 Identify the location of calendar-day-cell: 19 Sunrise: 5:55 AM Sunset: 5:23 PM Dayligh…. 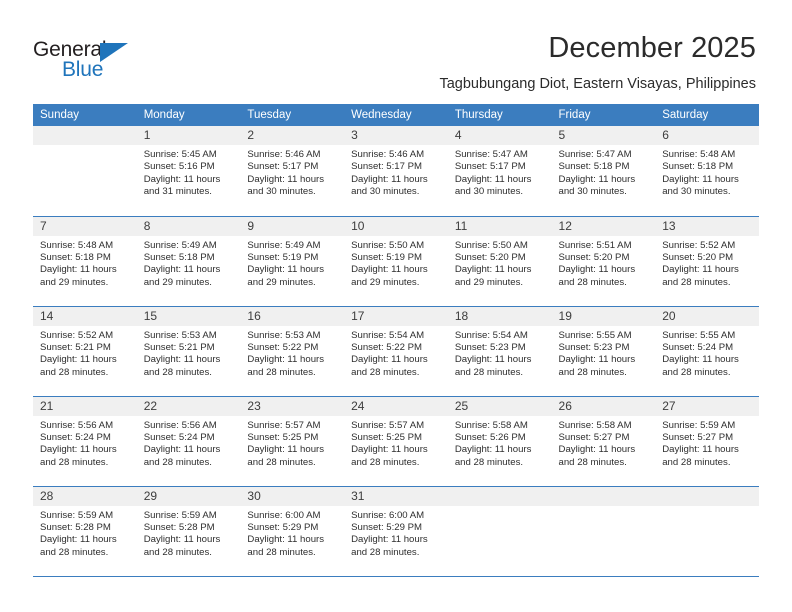
(603, 351).